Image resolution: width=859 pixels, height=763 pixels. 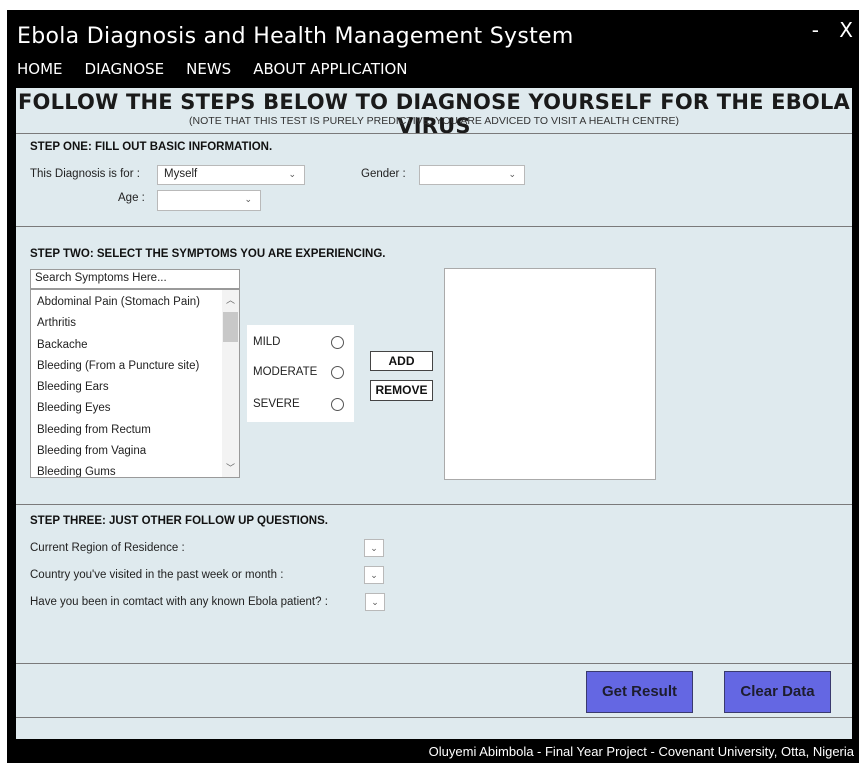 I want to click on chevron-up-icon: ︿, so click(x=230, y=299).